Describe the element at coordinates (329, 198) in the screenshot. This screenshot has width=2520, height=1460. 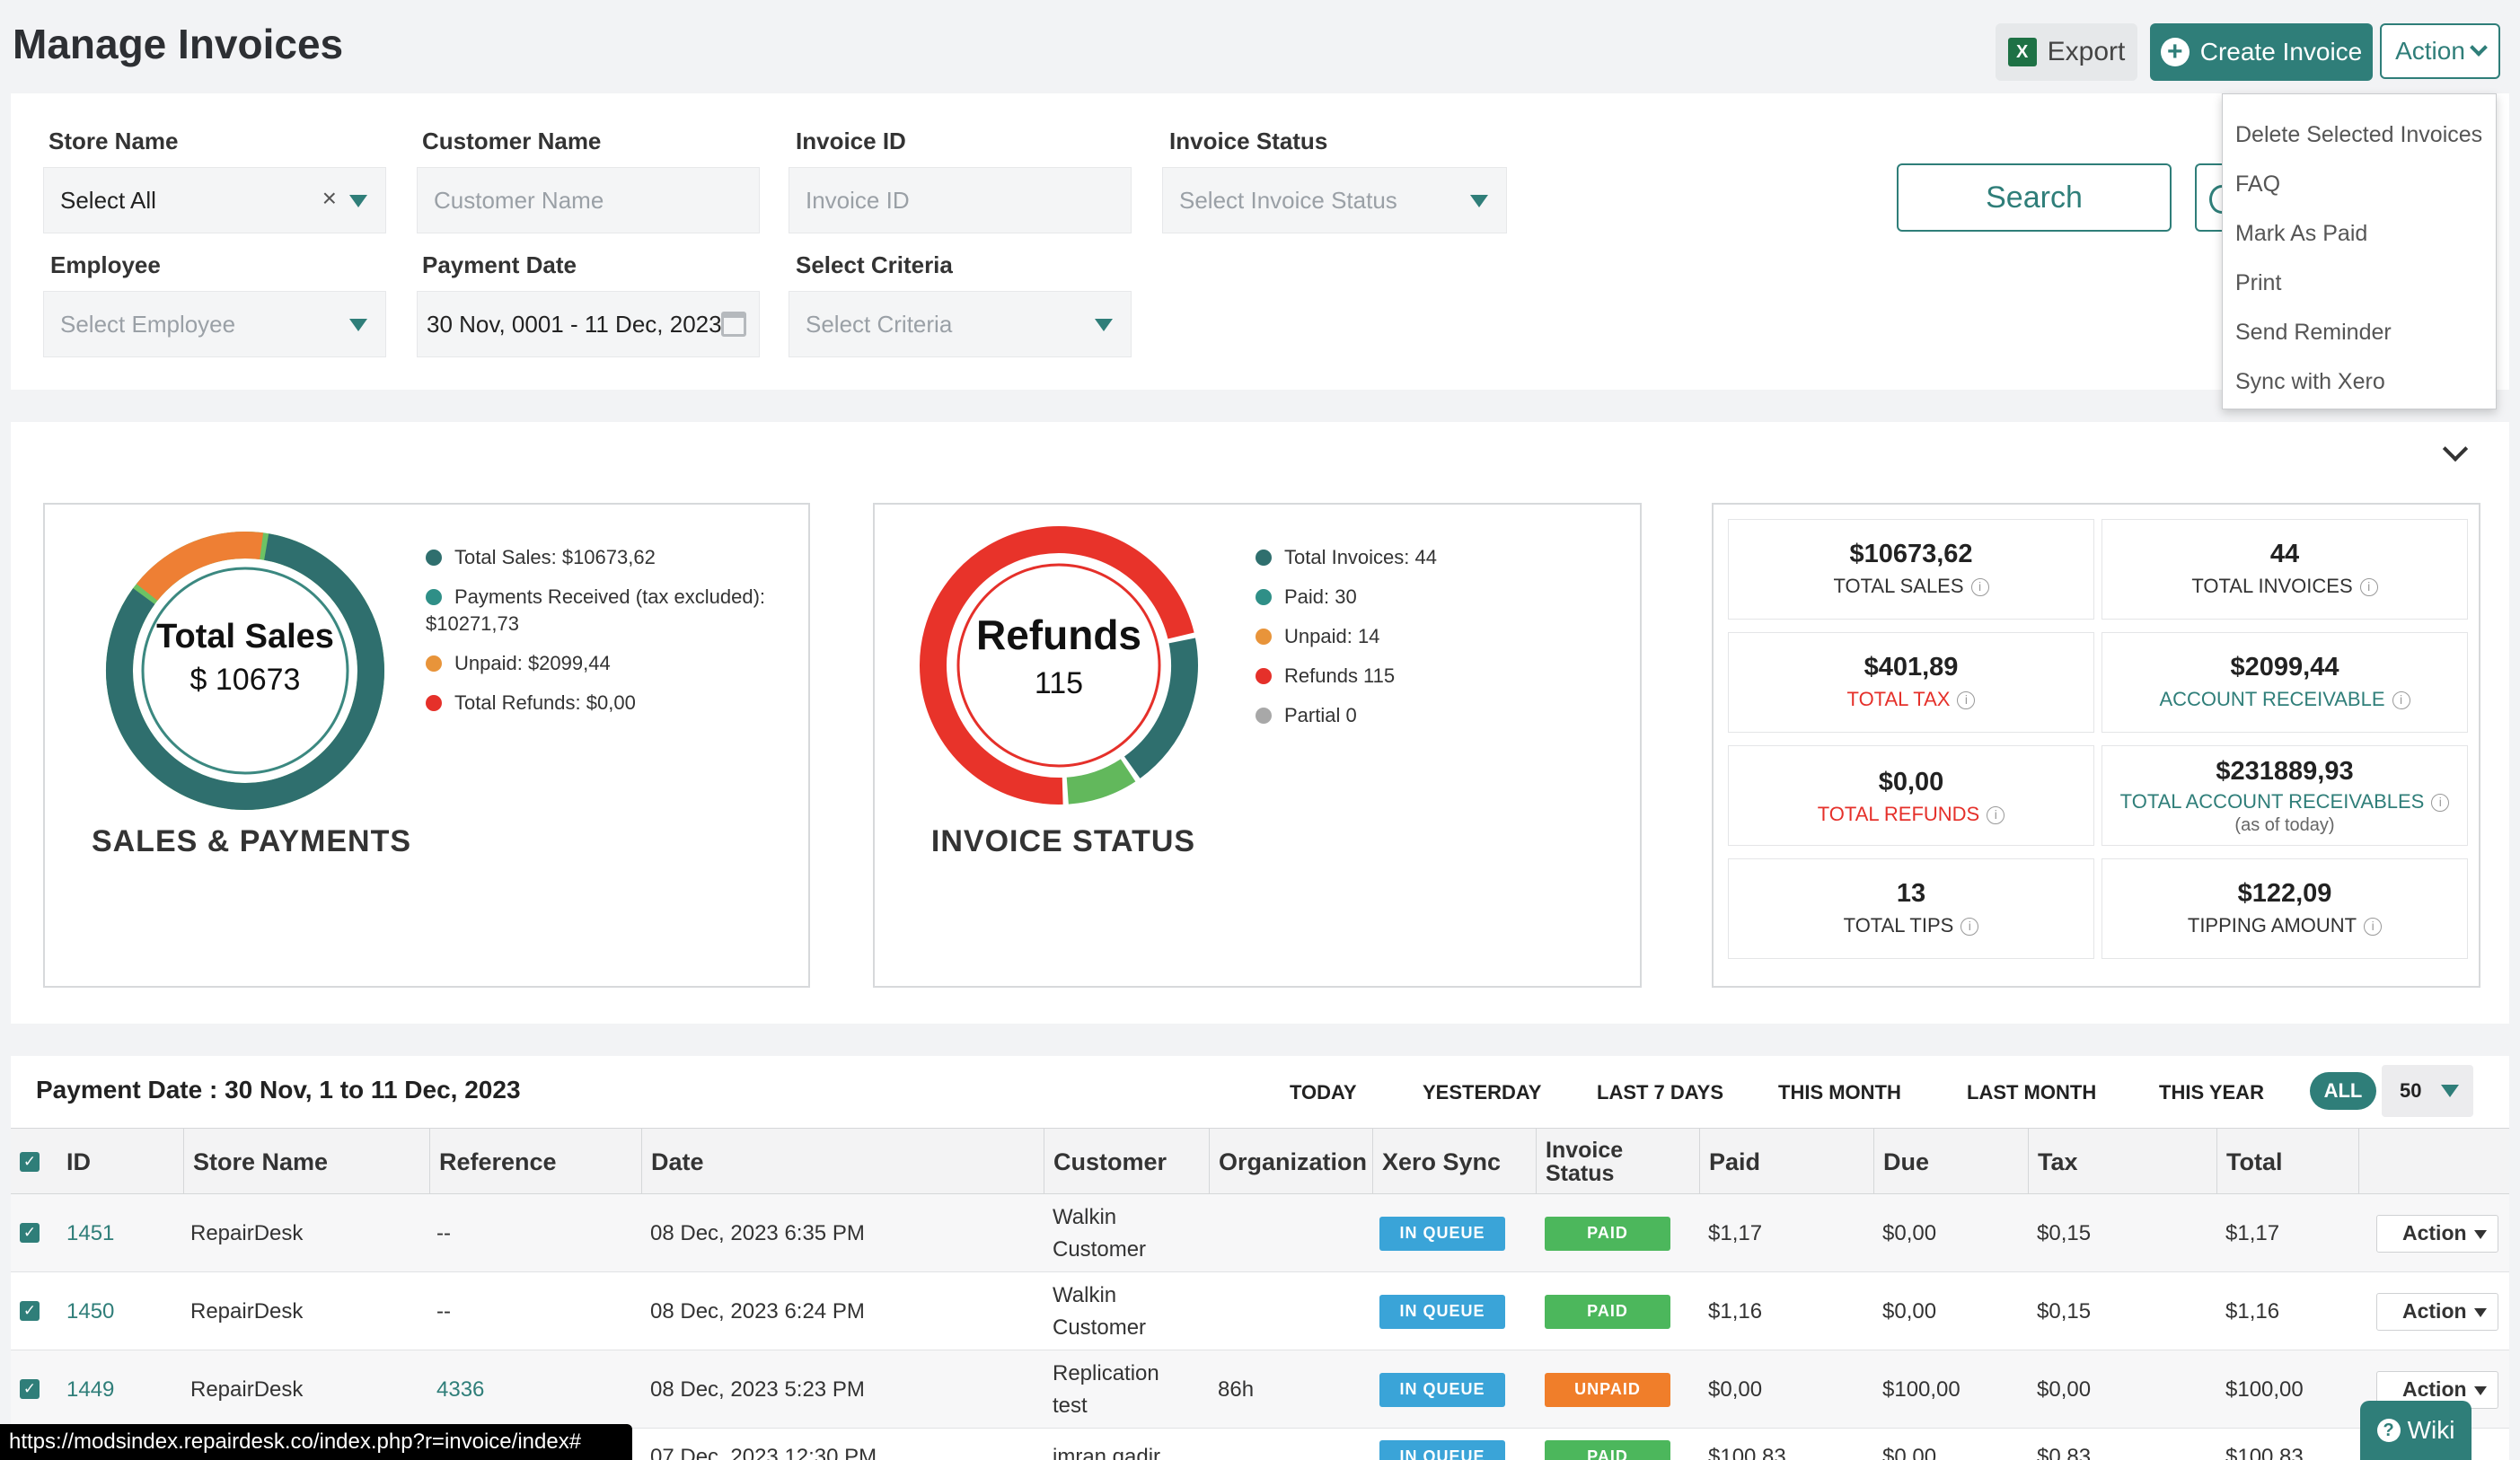
I see `clear-icon: ×` at that location.